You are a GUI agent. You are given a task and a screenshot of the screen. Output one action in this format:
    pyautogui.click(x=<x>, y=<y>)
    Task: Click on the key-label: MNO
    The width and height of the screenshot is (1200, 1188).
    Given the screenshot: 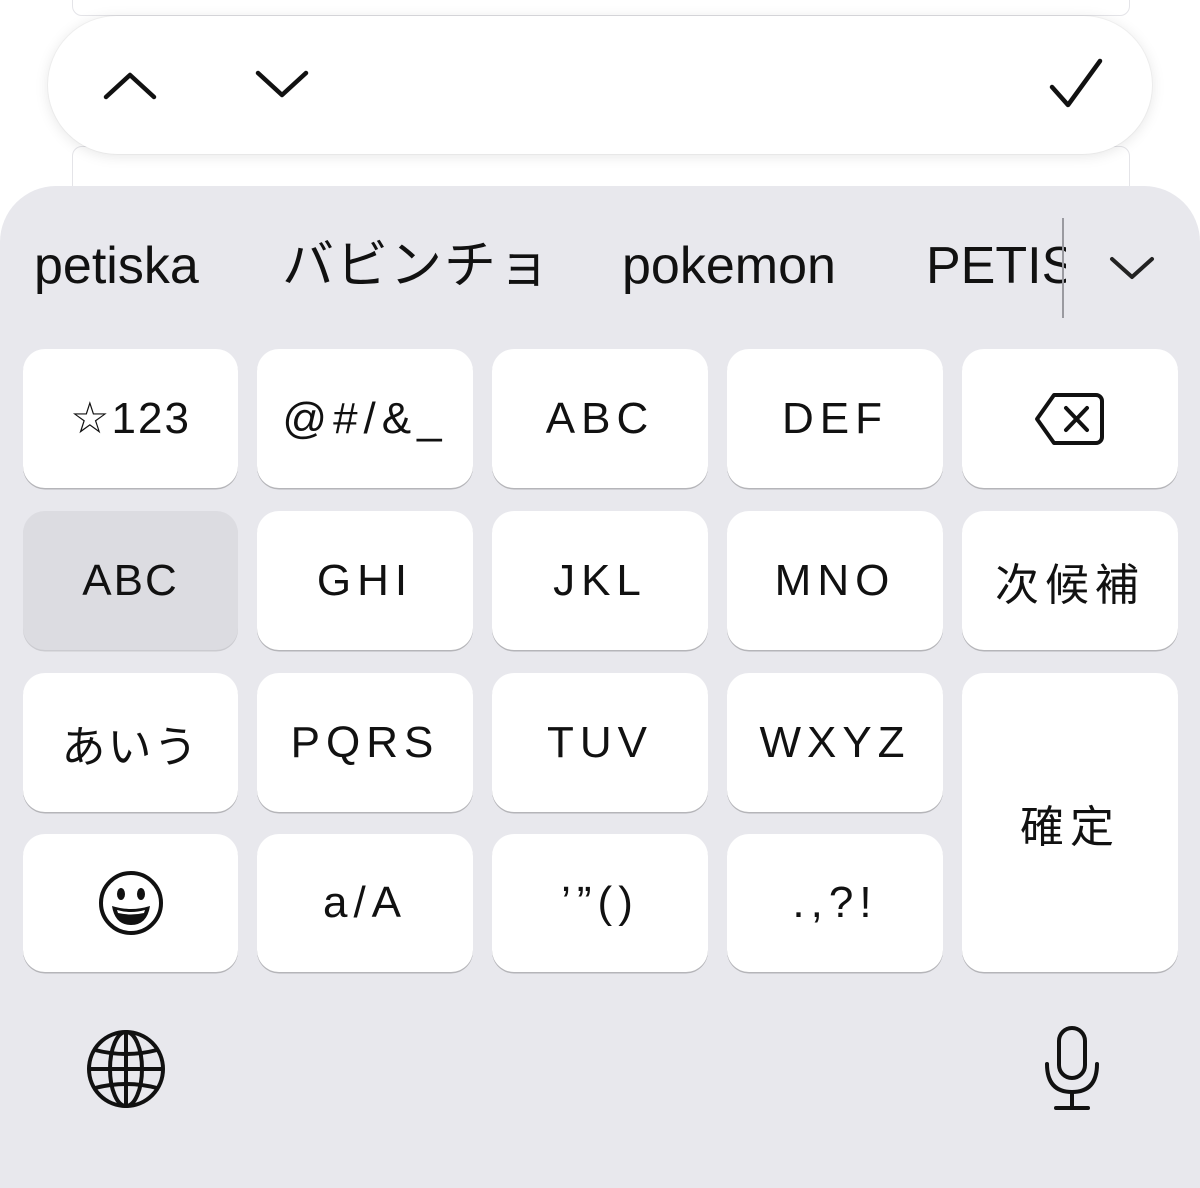 What is the action you would take?
    pyautogui.click(x=835, y=580)
    